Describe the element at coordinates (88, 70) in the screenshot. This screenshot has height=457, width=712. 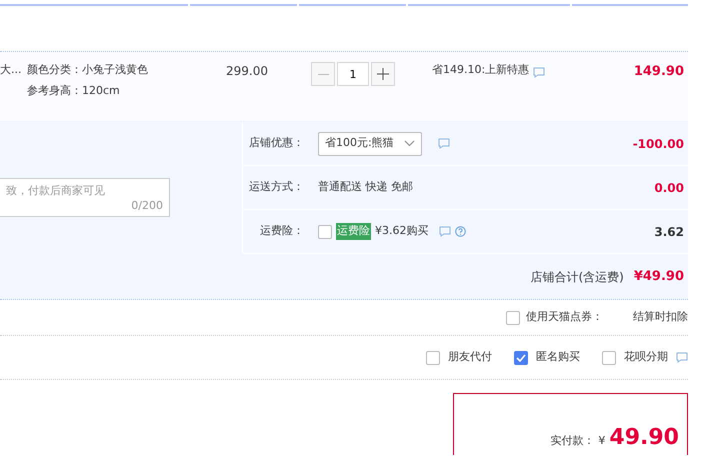
I see `product-property: 颜色分类：小兔子浅黄色` at that location.